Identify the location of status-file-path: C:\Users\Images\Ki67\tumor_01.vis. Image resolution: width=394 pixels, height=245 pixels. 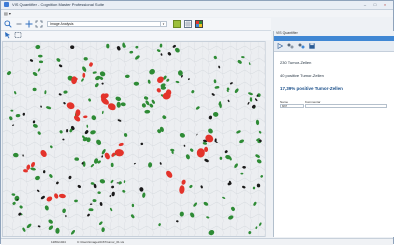
(101, 242).